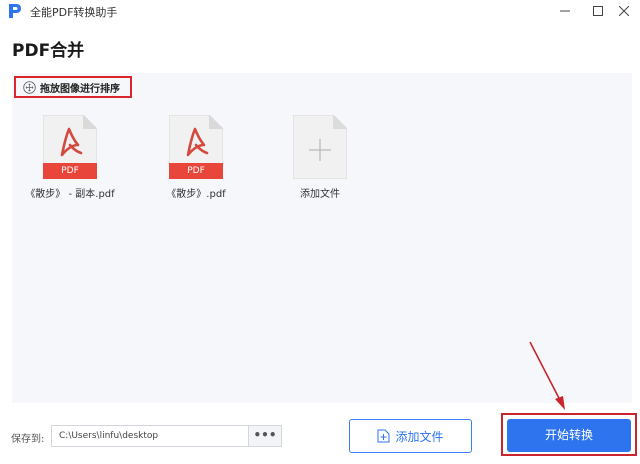 The width and height of the screenshot is (640, 464). I want to click on move-arrows-icon, so click(29, 87).